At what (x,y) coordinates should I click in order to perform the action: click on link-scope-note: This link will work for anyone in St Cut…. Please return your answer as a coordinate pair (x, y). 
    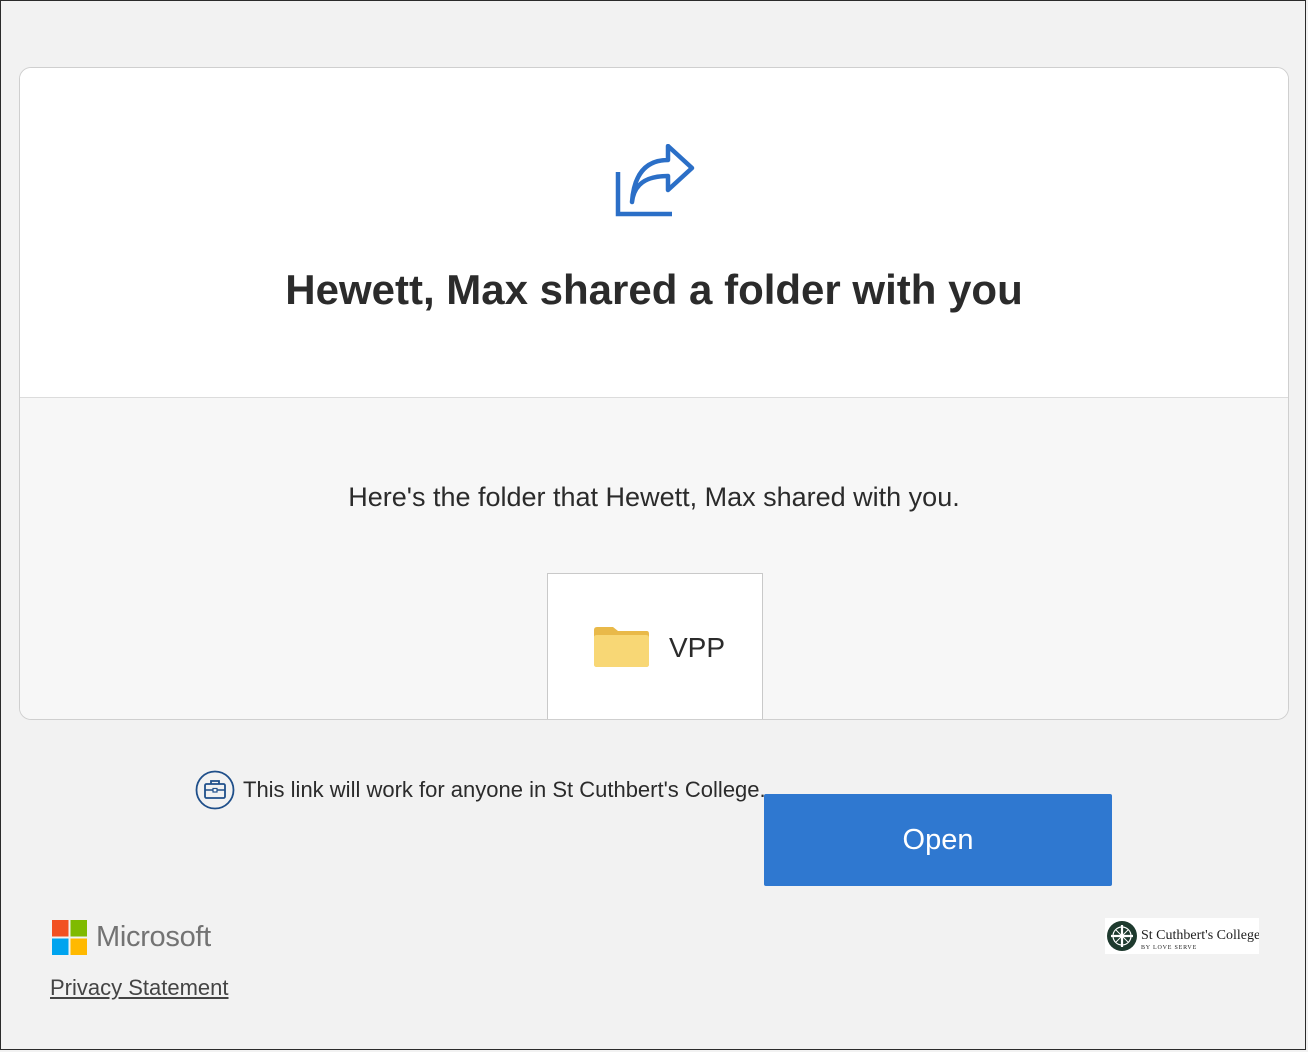
    Looking at the image, I should click on (480, 790).